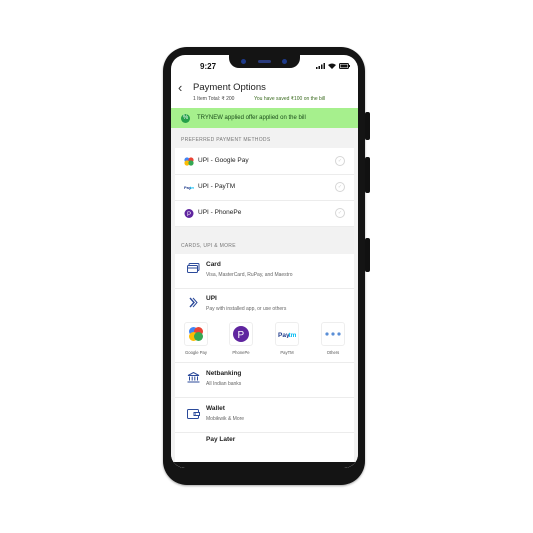 The image size is (533, 533). I want to click on option-pay-later: Pay Later, so click(264, 448).